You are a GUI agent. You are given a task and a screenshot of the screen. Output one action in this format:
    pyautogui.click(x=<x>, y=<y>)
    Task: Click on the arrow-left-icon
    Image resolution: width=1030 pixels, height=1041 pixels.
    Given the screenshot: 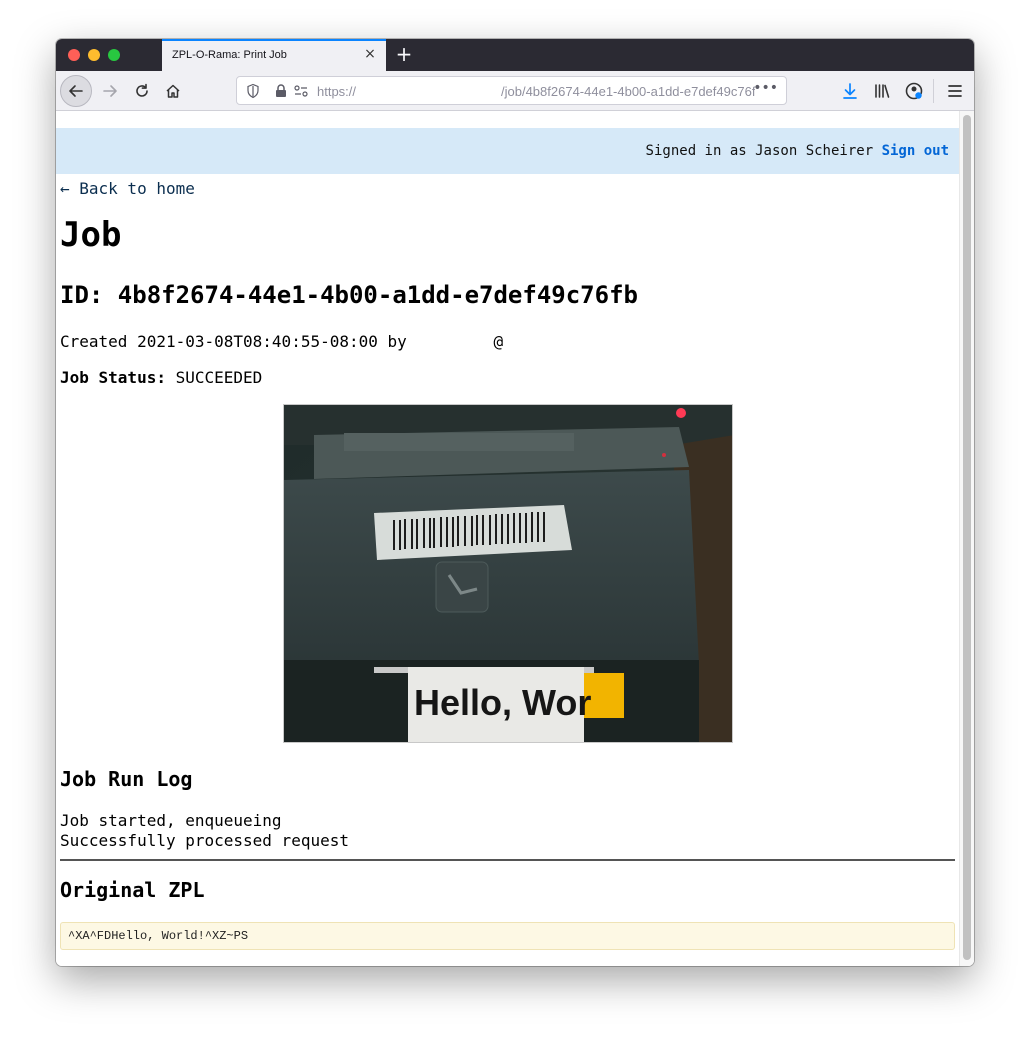 What is the action you would take?
    pyautogui.click(x=76, y=91)
    